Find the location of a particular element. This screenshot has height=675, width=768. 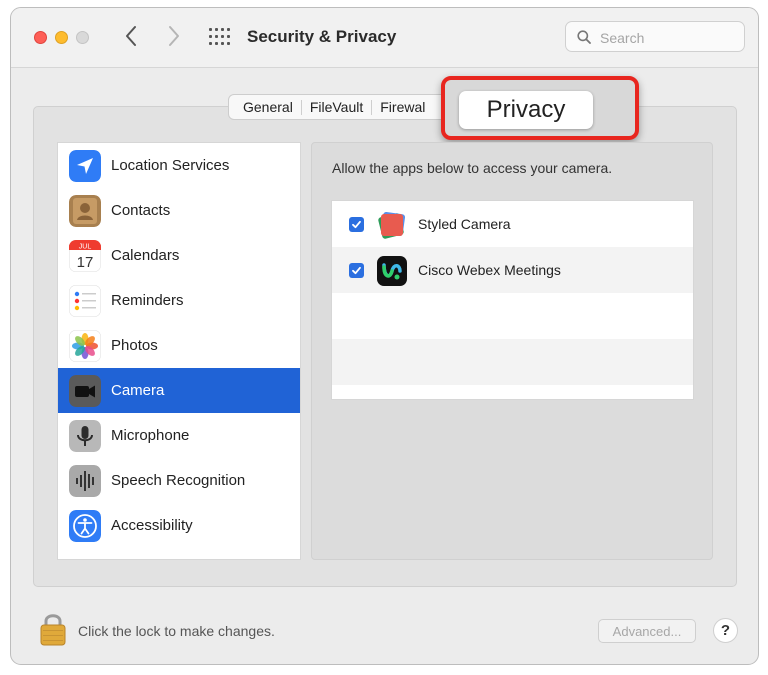

location-arrow-icon is located at coordinates (85, 165).